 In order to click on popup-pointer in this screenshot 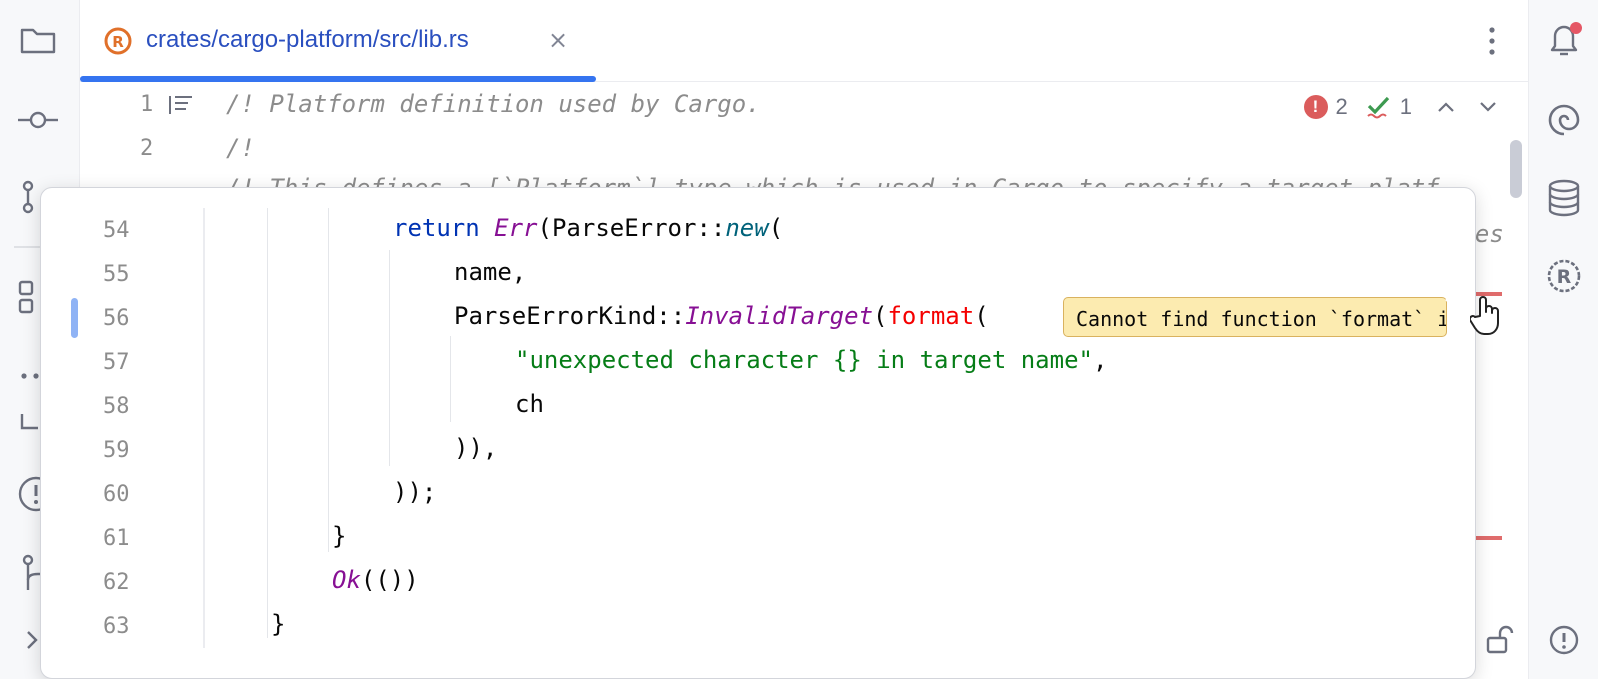, I will do `click(1454, 300)`.